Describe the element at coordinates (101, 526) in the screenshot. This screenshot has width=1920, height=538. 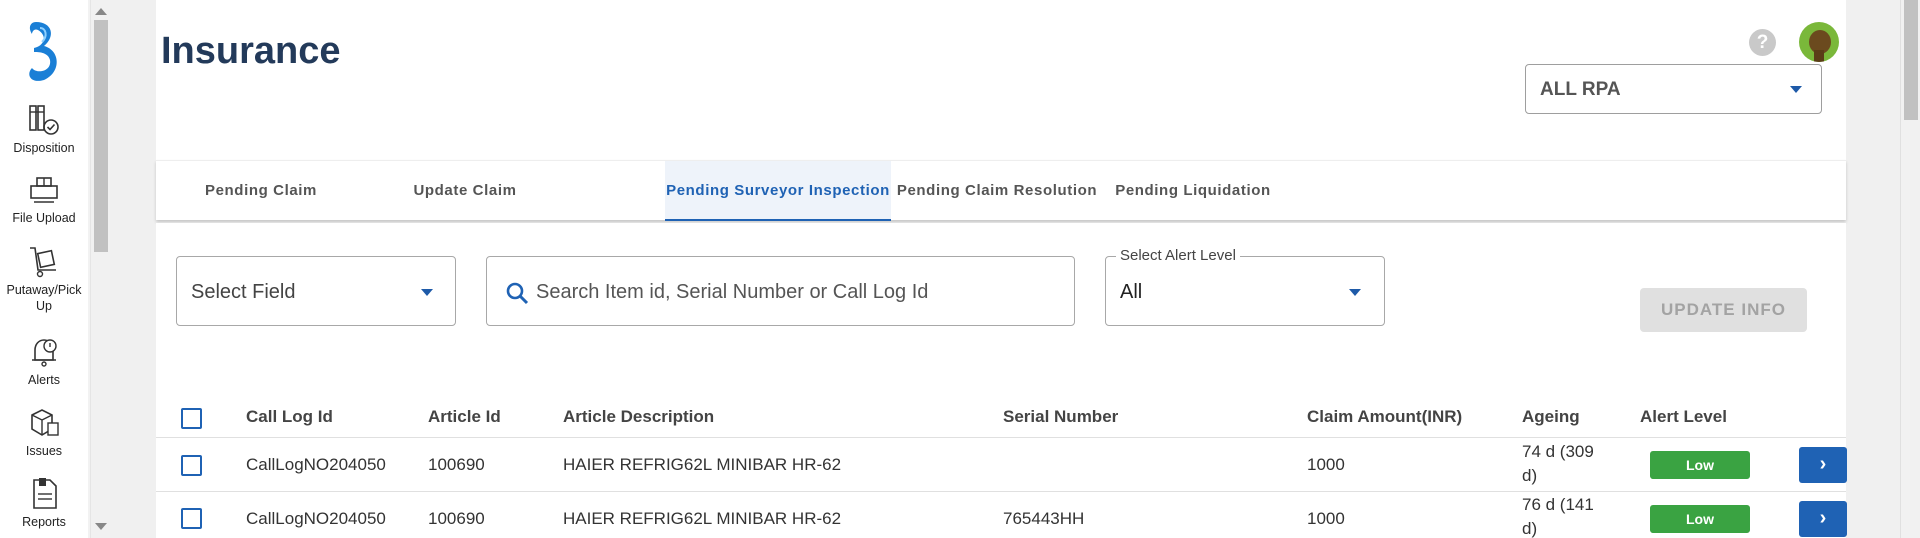
I see `scroll-down-arrow-icon` at that location.